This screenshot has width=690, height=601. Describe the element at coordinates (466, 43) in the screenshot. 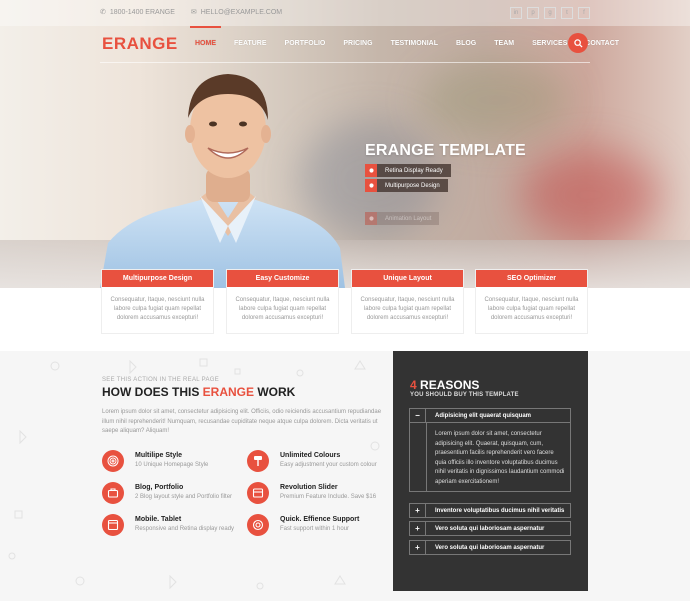

I see `nav-item-blog: BLOG` at that location.